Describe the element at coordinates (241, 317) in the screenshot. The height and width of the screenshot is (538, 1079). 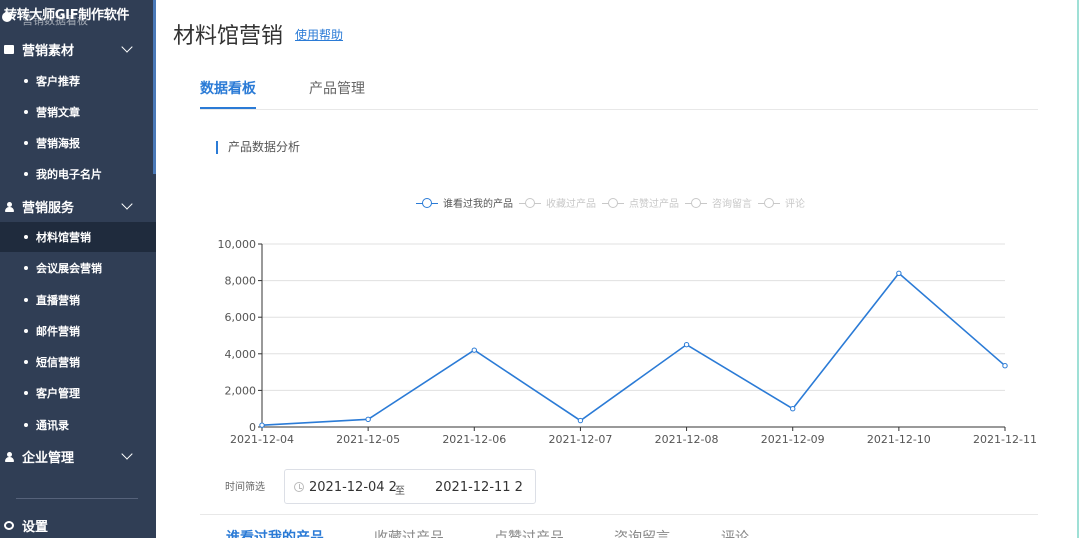
I see `y-tick-label: 6,000` at that location.